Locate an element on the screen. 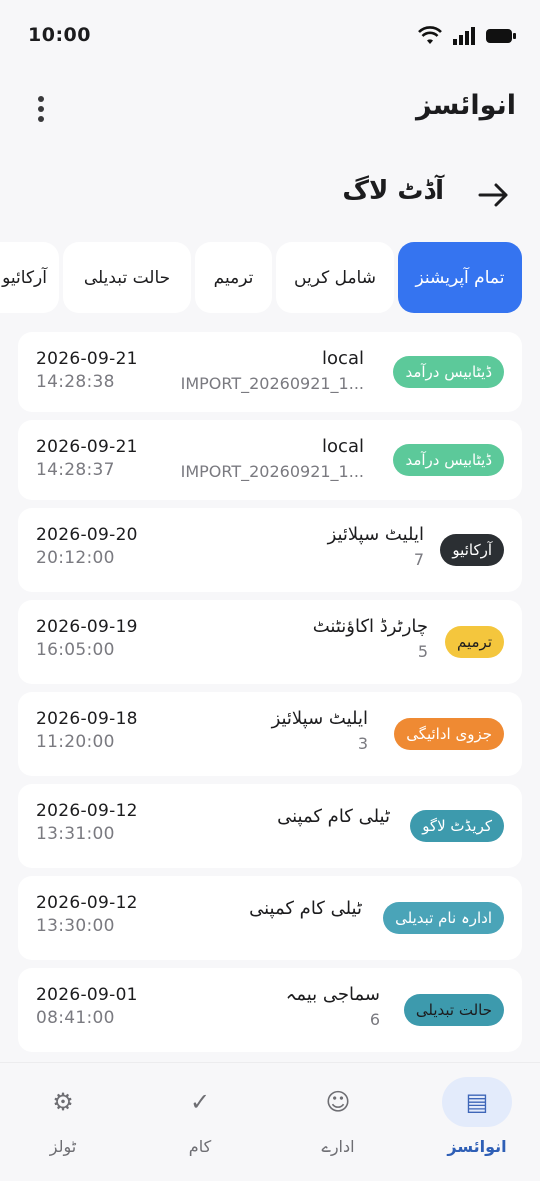 Image resolution: width=540 pixels, height=1181 pixels. nav-item-tools: ⚙ ٹولز is located at coordinates (63, 1125).